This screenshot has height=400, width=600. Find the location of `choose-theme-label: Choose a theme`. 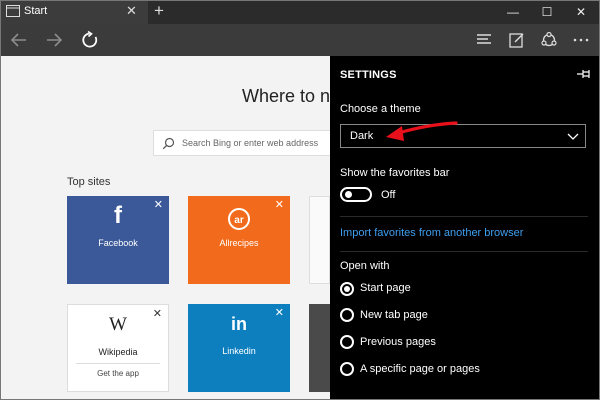

choose-theme-label: Choose a theme is located at coordinates (380, 109).